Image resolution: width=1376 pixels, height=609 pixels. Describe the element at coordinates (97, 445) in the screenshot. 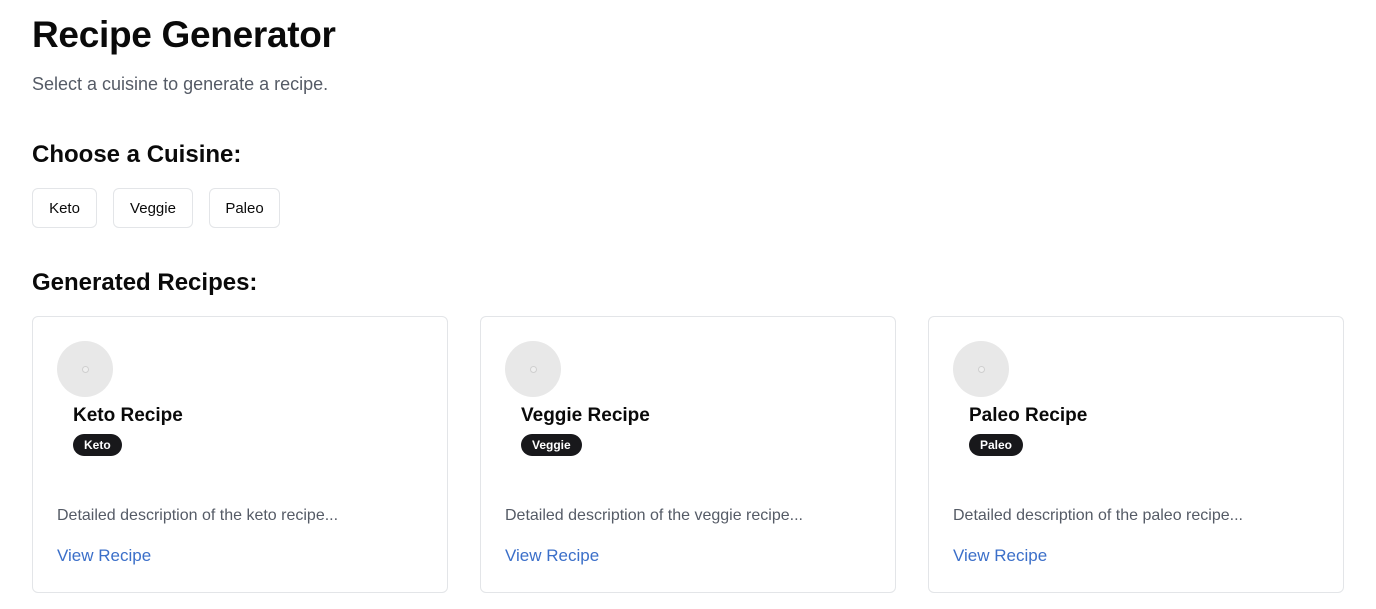

I see `cuisine-badge: Keto` at that location.